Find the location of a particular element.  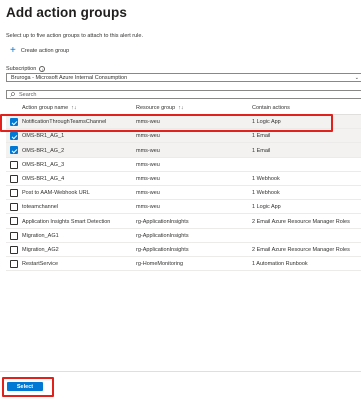

action-group-name: Post to AAM-Webhook URL is located at coordinates (56, 193).